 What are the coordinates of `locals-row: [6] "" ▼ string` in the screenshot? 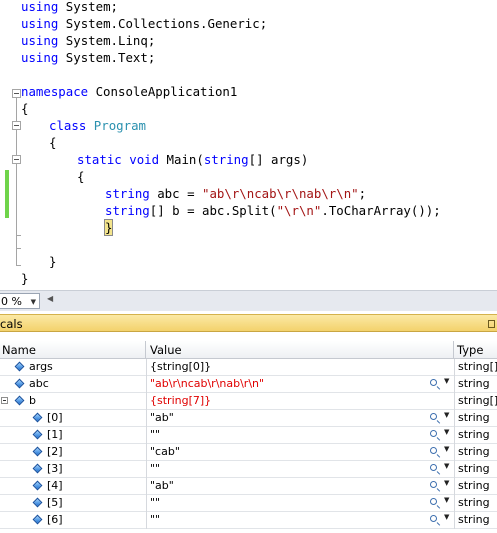 It's located at (248, 520).